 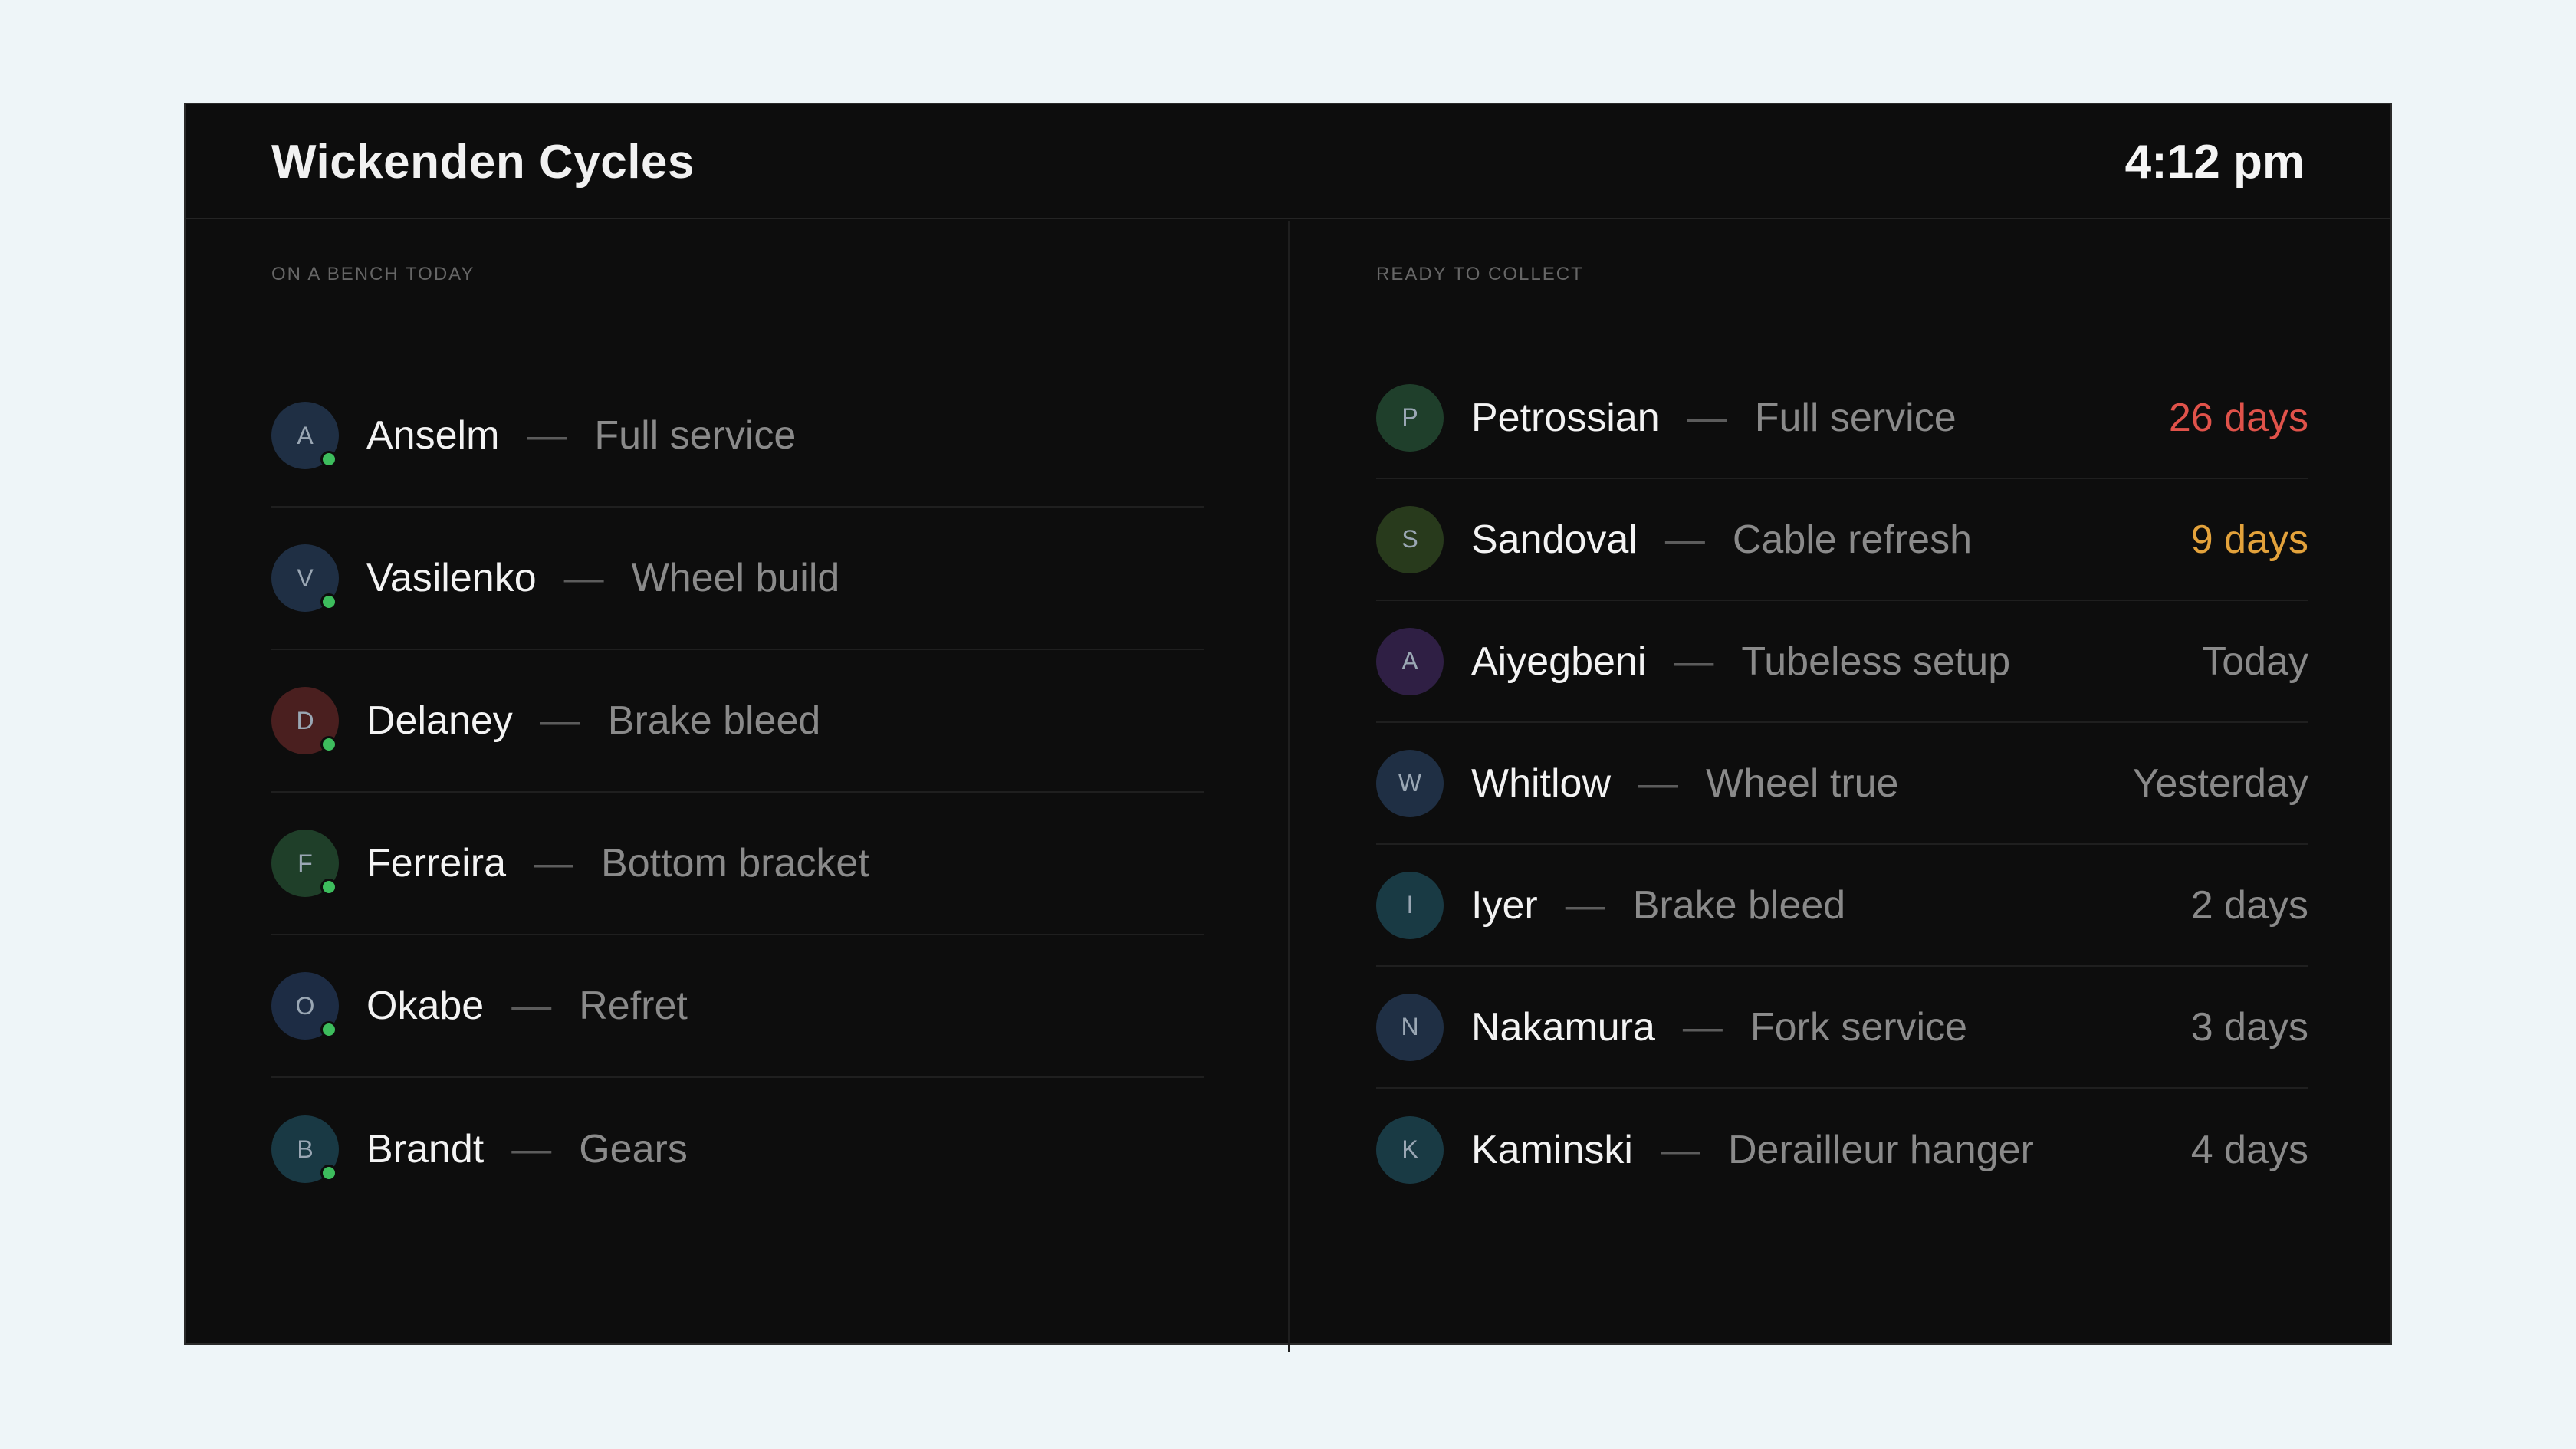 I want to click on avatar-initial: F, so click(x=305, y=863).